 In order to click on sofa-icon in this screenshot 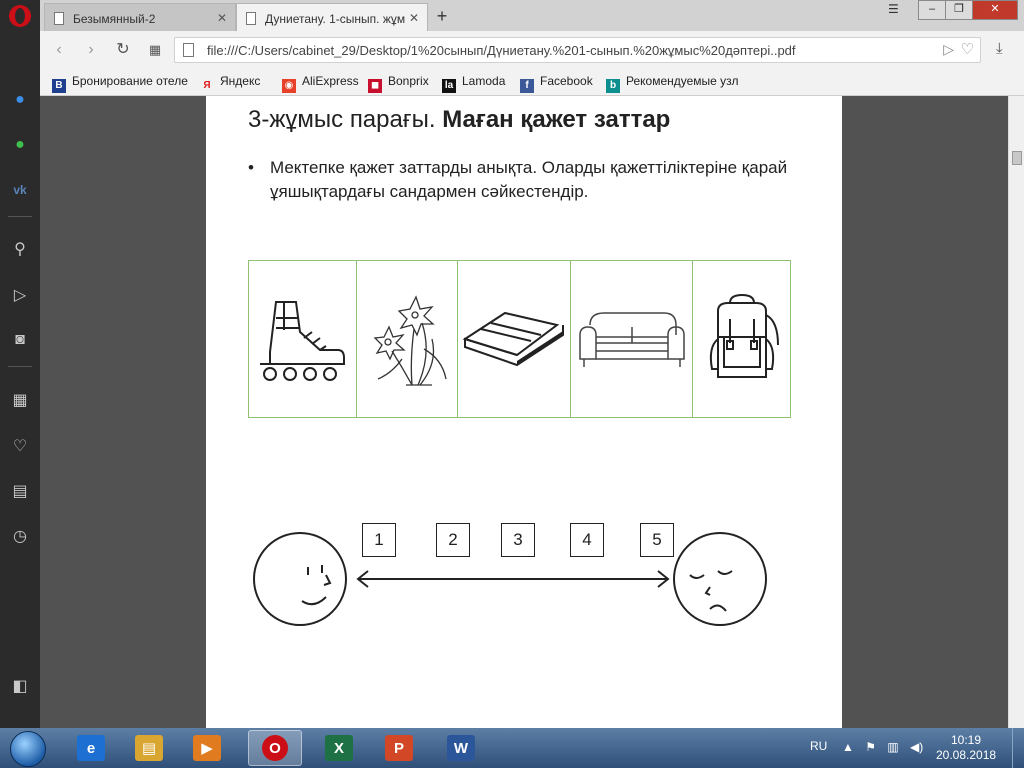, I will do `click(632, 339)`.